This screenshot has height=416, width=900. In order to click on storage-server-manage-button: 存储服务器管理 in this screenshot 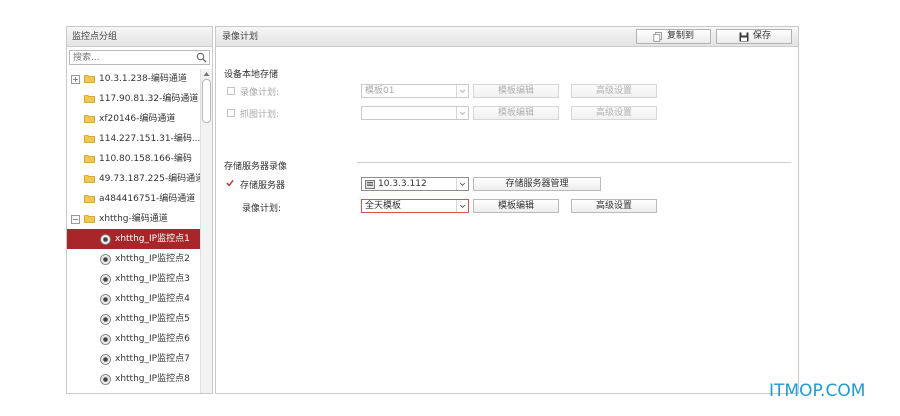, I will do `click(537, 184)`.